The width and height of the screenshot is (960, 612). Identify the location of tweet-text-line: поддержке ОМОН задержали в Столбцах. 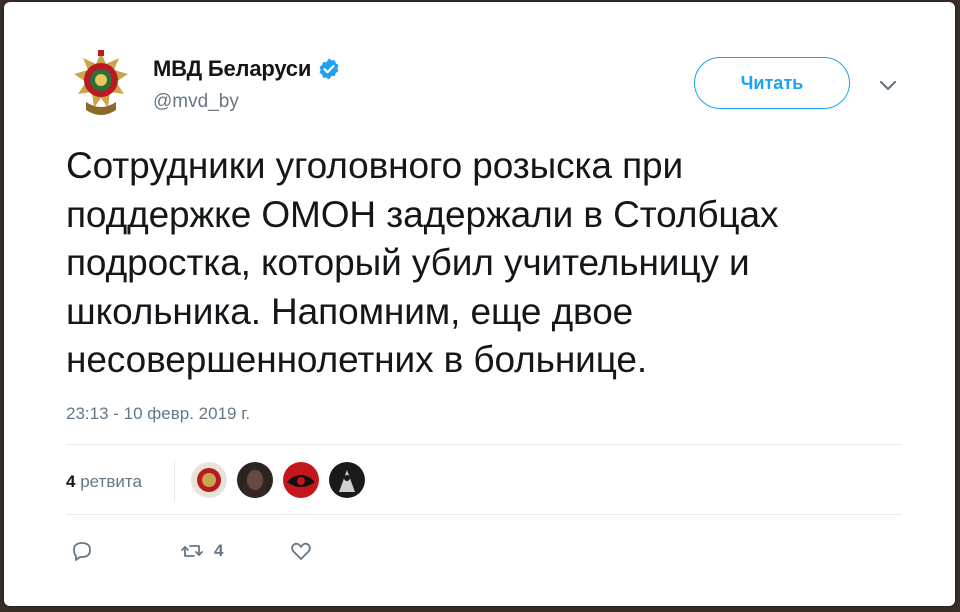
(422, 214).